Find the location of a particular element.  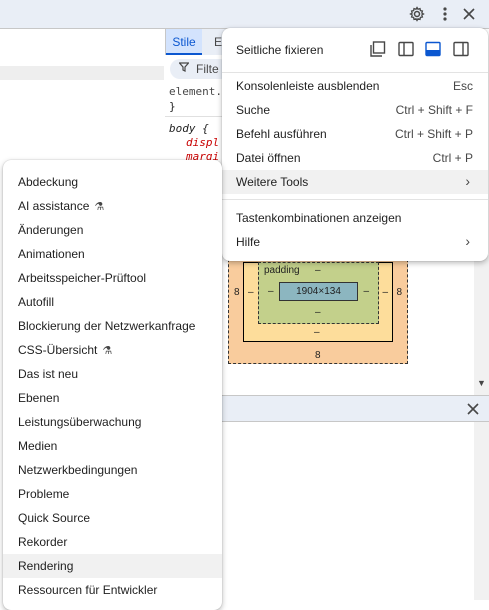

page-area is located at coordinates (82, 102).